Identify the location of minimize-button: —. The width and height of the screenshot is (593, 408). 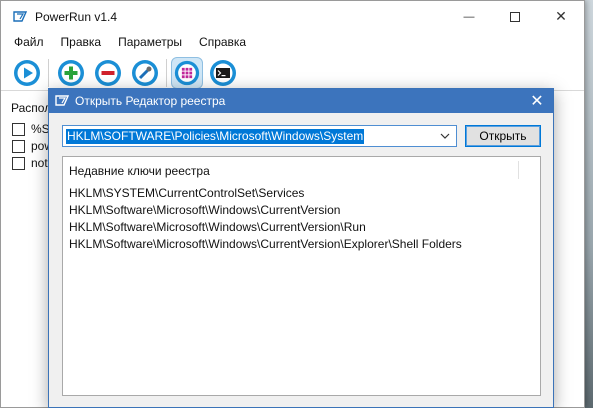
(469, 16).